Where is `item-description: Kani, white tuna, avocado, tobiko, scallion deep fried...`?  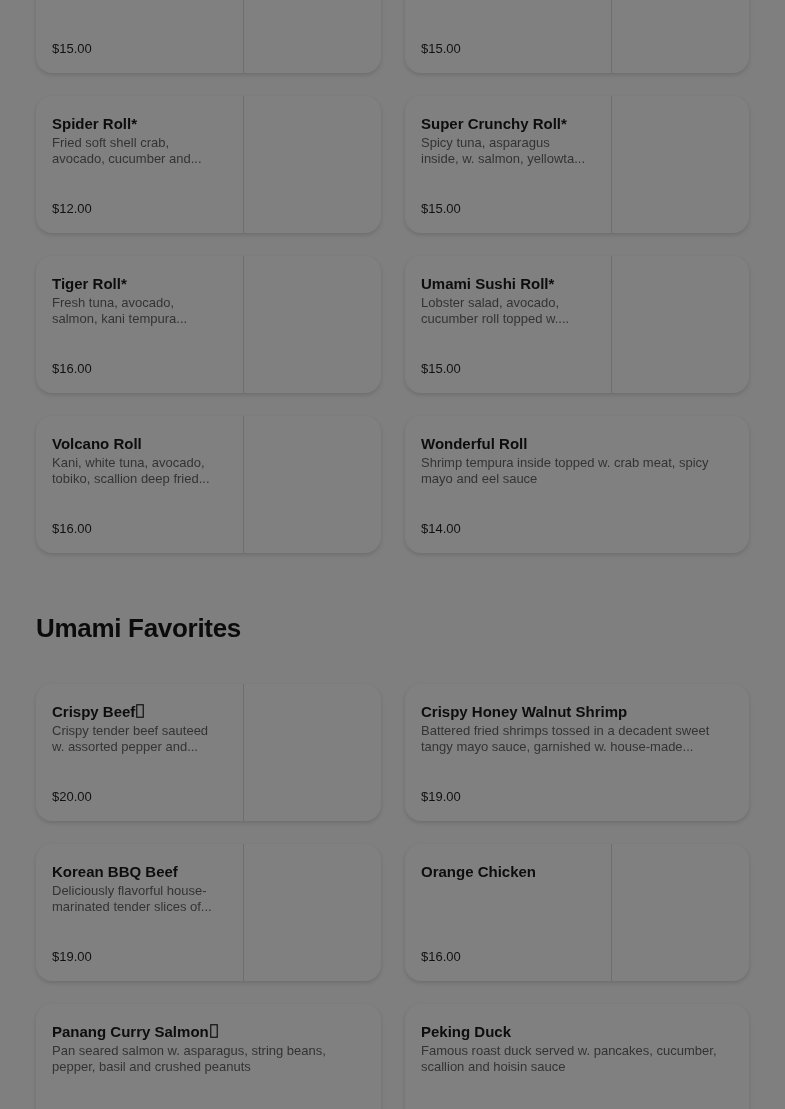 item-description: Kani, white tuna, avocado, tobiko, scallion deep fried... is located at coordinates (131, 471).